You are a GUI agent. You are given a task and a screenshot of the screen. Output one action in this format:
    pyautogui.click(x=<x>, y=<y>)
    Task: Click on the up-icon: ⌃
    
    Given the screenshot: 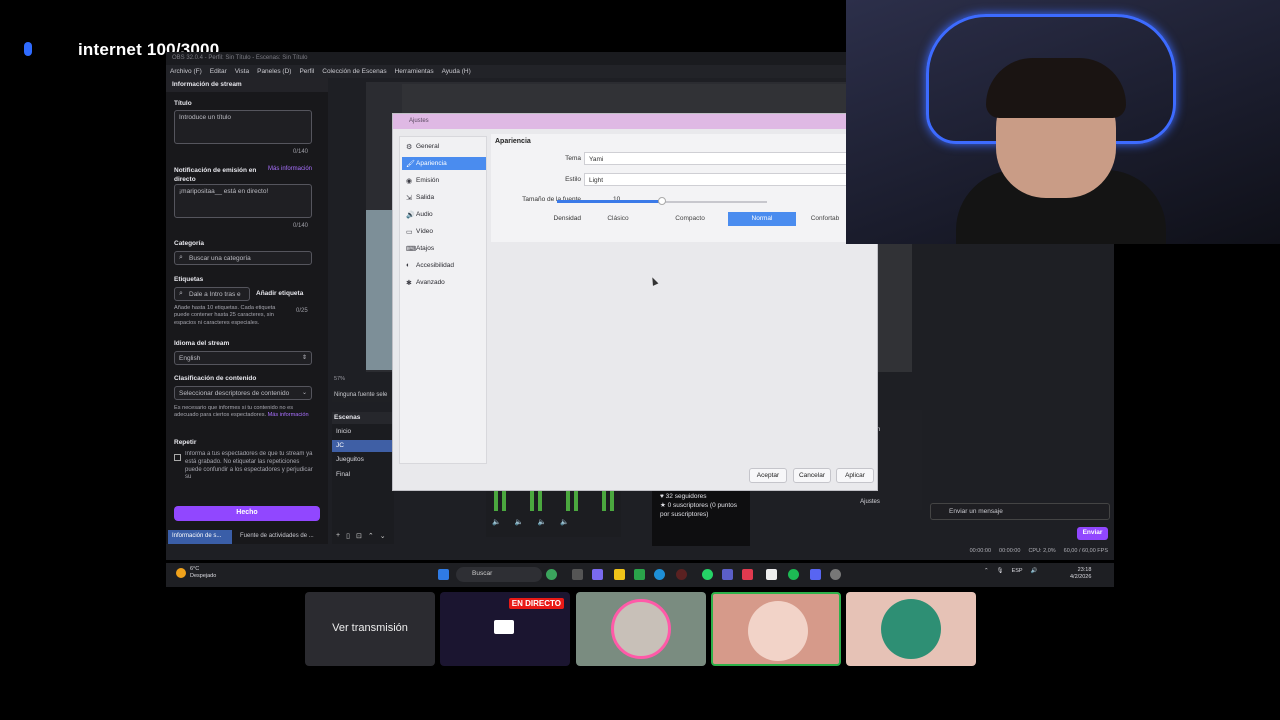 What is the action you would take?
    pyautogui.click(x=371, y=536)
    